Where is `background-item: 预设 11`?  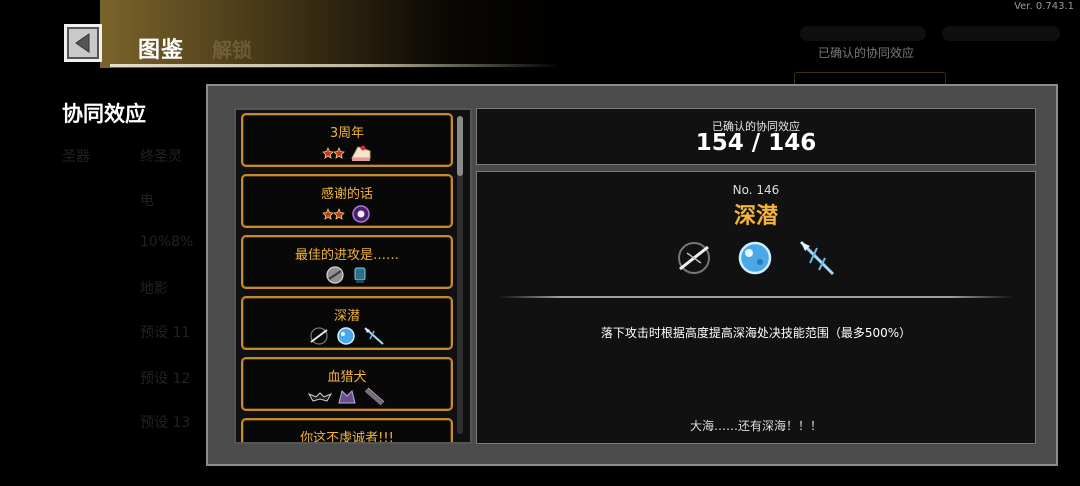
background-item: 预设 11 is located at coordinates (165, 333).